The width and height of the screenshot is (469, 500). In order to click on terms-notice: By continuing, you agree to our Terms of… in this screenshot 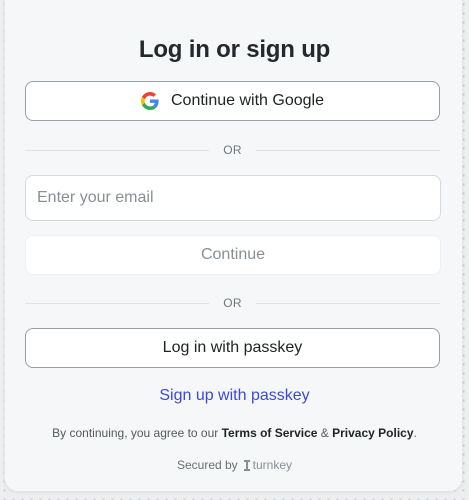, I will do `click(234, 433)`.